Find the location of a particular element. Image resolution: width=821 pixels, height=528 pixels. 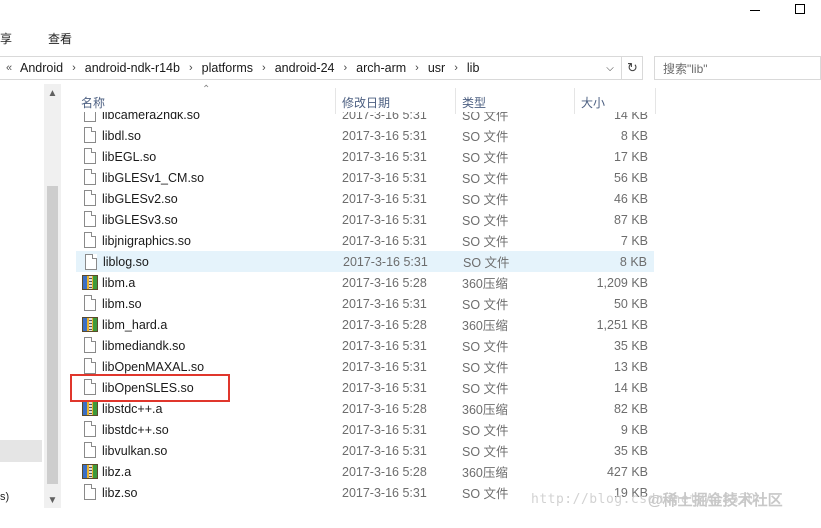

breadcrumb-label: platforms is located at coordinates (227, 68).